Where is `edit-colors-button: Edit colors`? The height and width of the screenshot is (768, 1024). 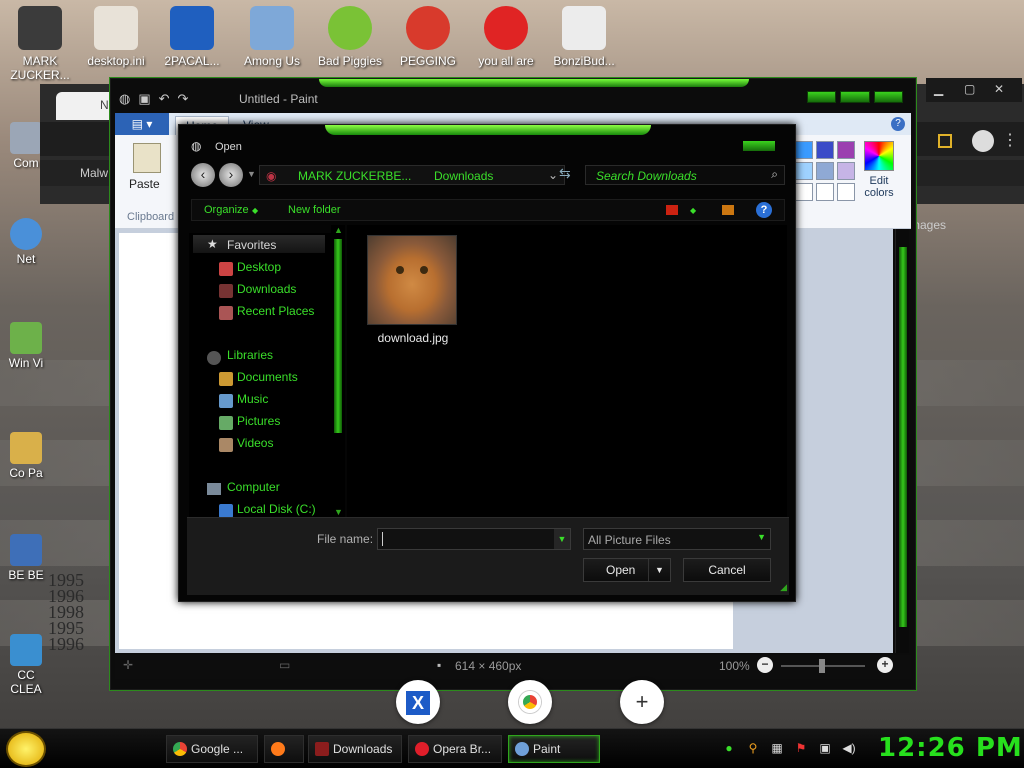 edit-colors-button: Edit colors is located at coordinates (879, 170).